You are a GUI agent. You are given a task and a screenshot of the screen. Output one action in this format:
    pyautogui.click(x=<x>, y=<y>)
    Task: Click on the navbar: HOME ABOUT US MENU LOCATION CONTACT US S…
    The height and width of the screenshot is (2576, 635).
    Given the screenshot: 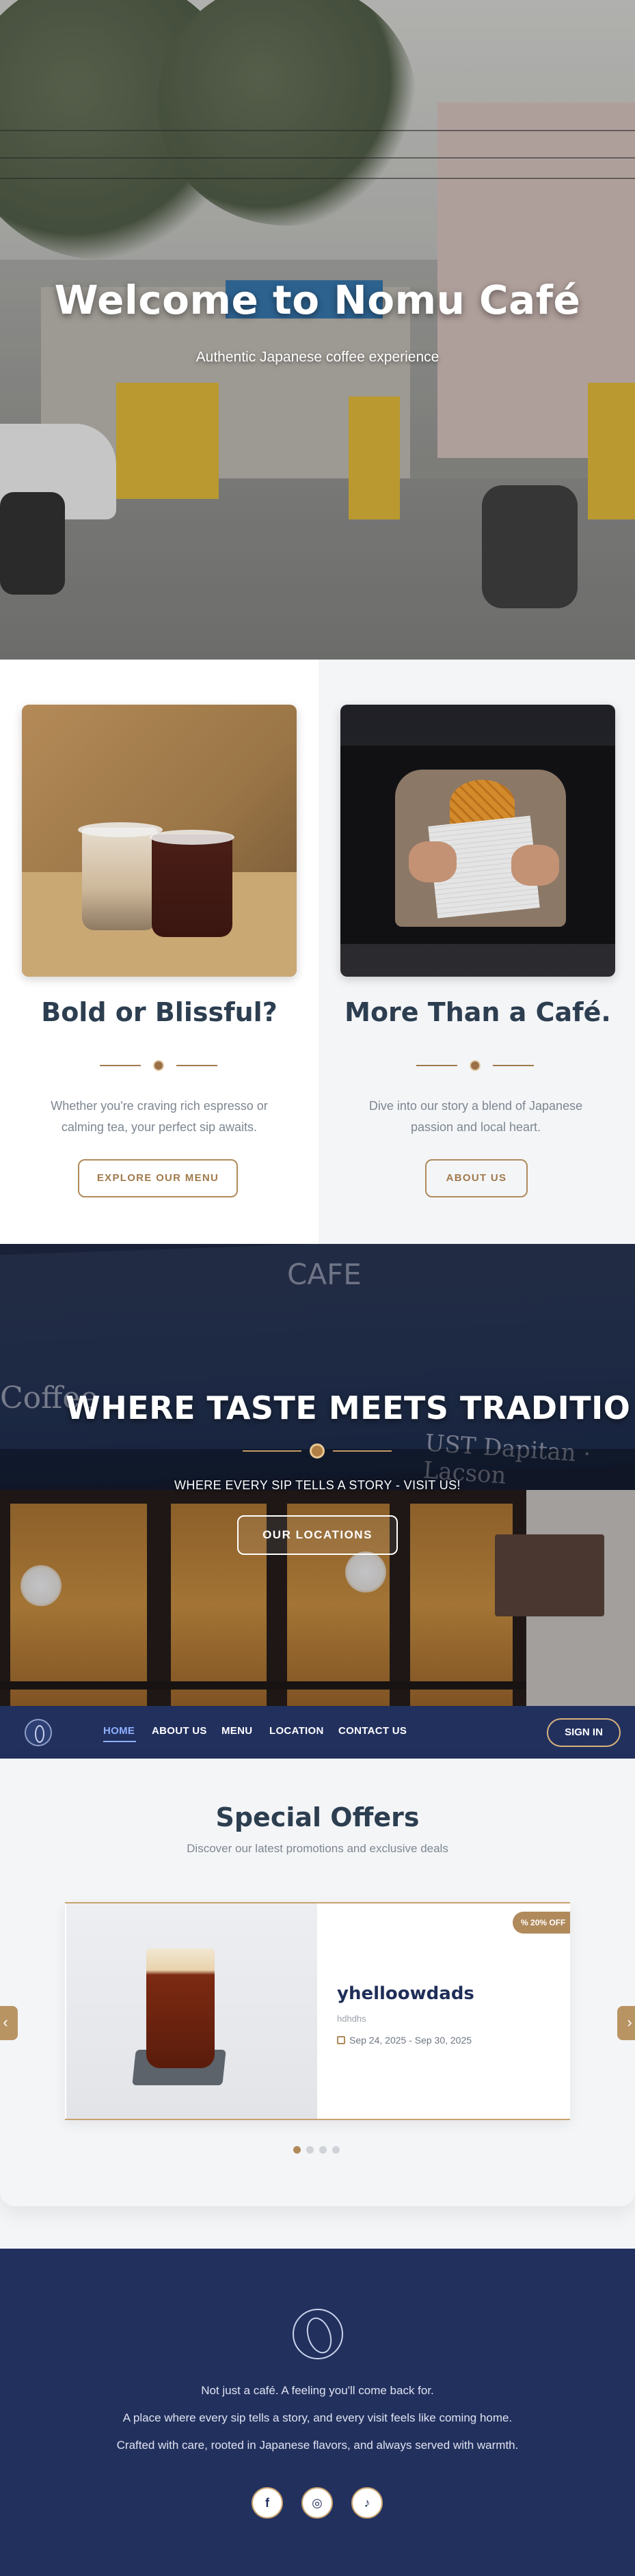 What is the action you would take?
    pyautogui.click(x=317, y=1733)
    